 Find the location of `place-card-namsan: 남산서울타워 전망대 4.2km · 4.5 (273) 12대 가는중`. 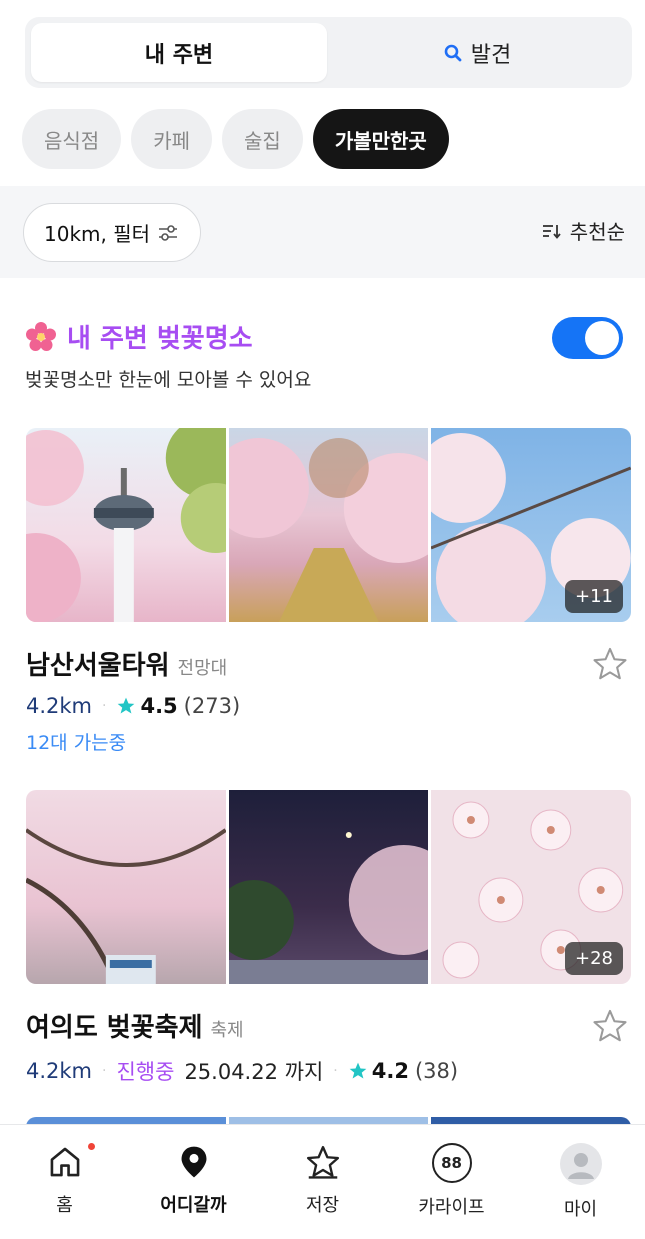

place-card-namsan: 남산서울타워 전망대 4.2km · 4.5 (273) 12대 가는중 is located at coordinates (328, 700).